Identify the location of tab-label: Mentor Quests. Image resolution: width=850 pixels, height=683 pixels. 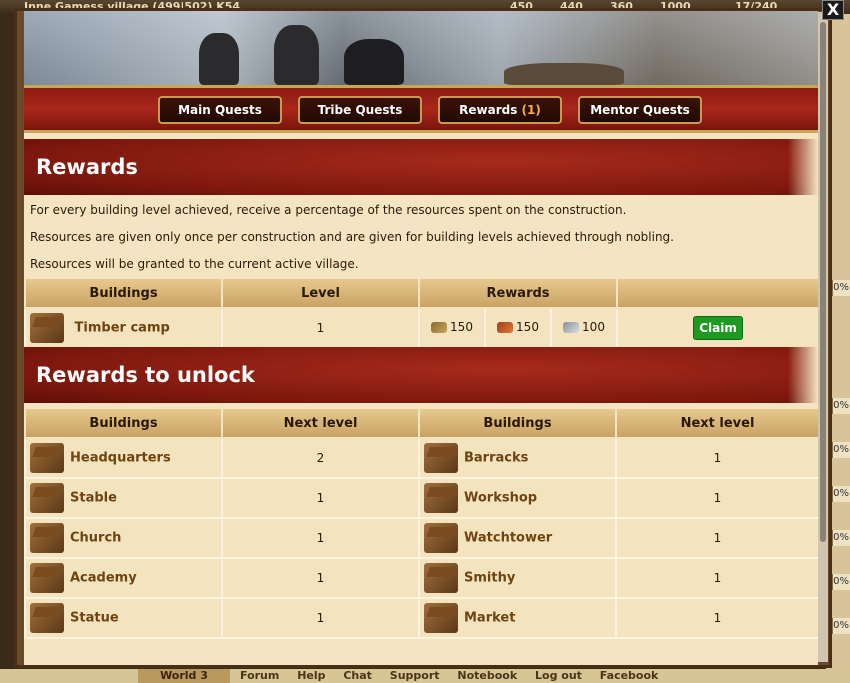
(640, 110).